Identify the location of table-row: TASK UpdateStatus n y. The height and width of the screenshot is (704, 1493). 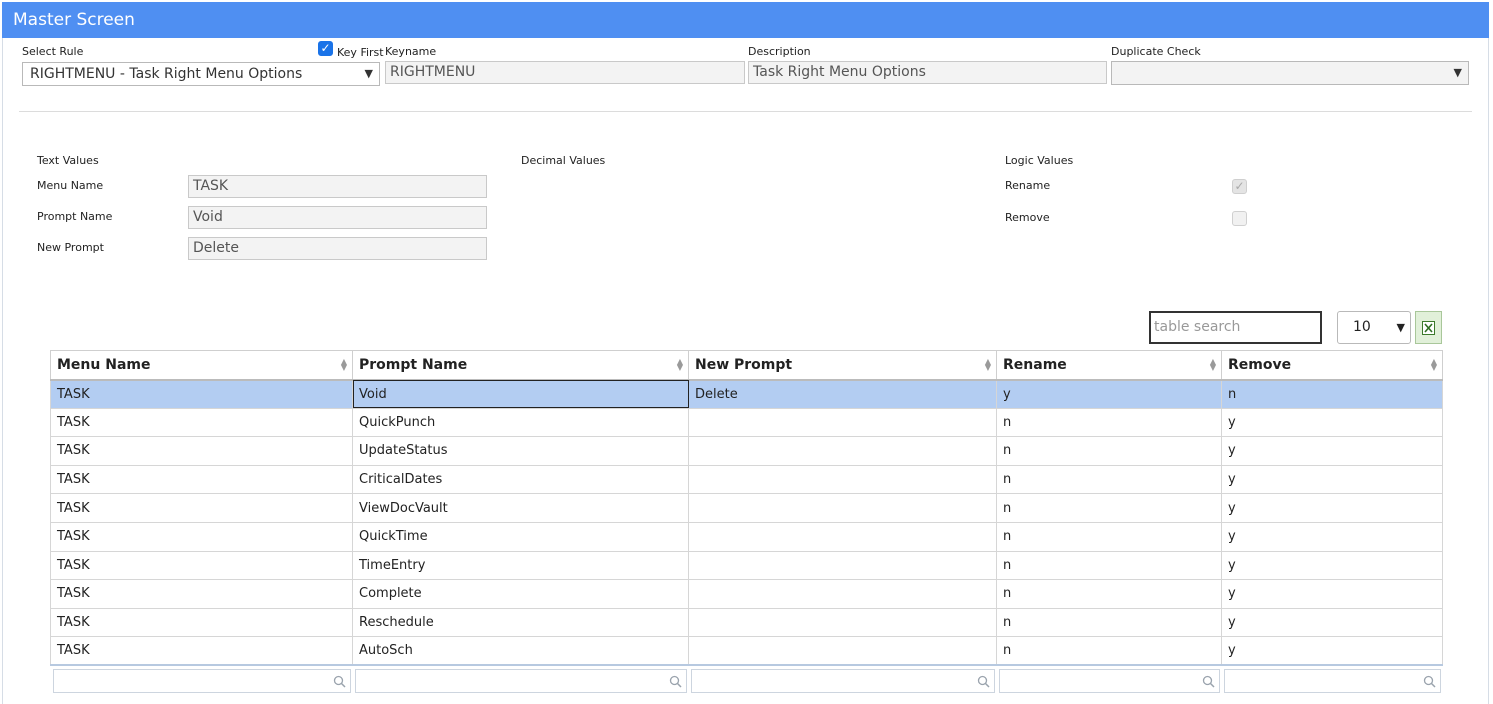
(746, 451).